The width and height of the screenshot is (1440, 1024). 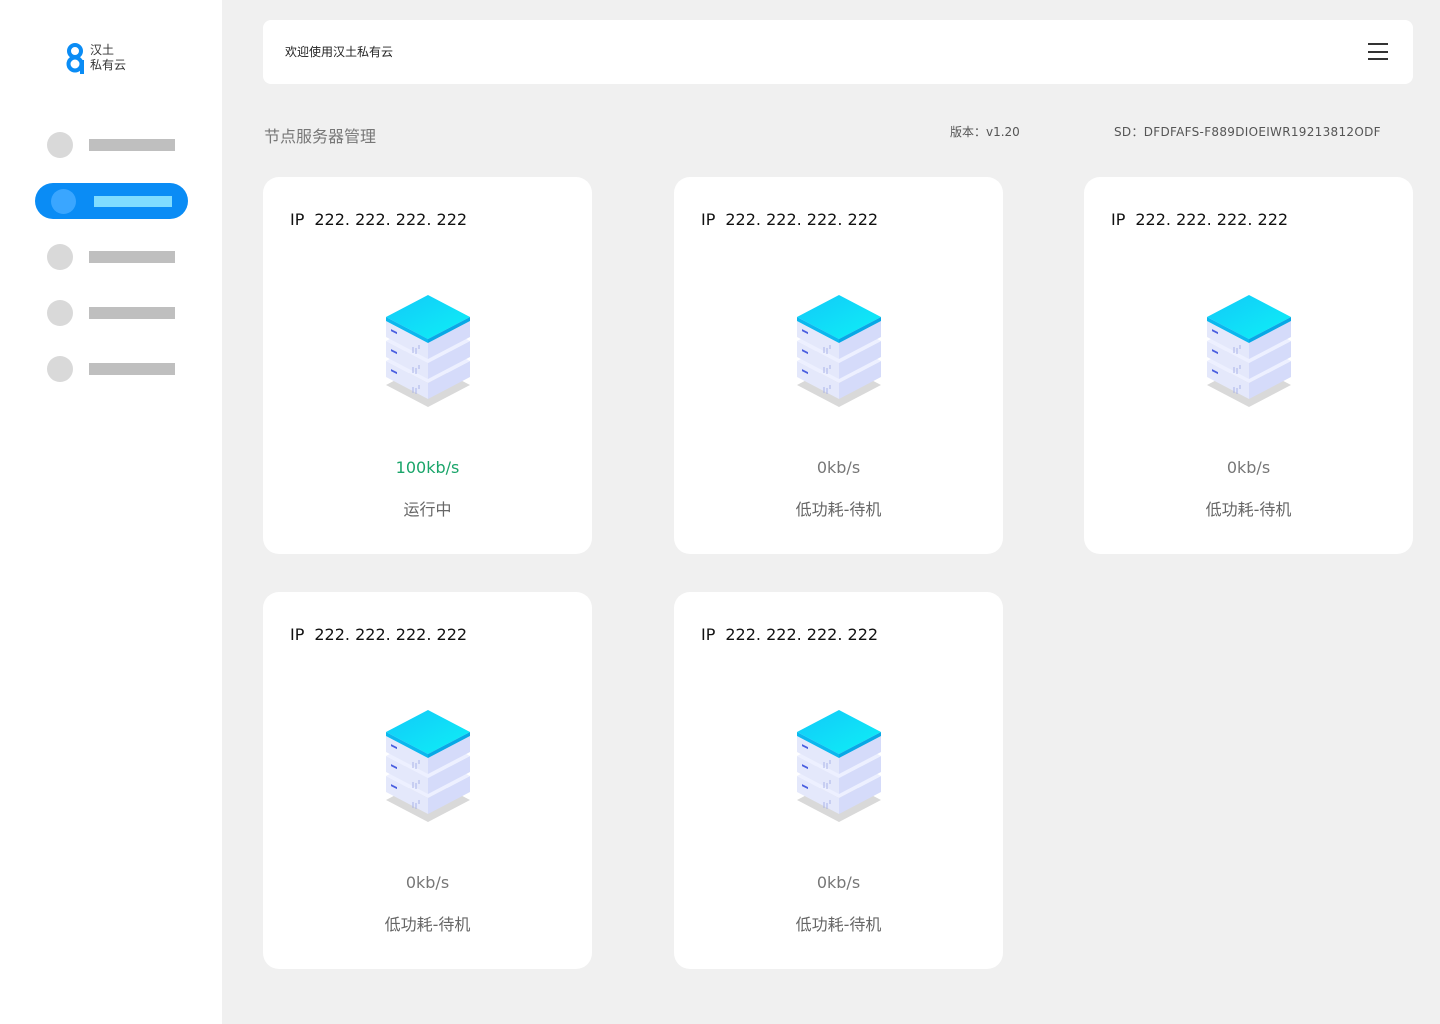 I want to click on brand-name: 汉土 私有云, so click(x=108, y=58).